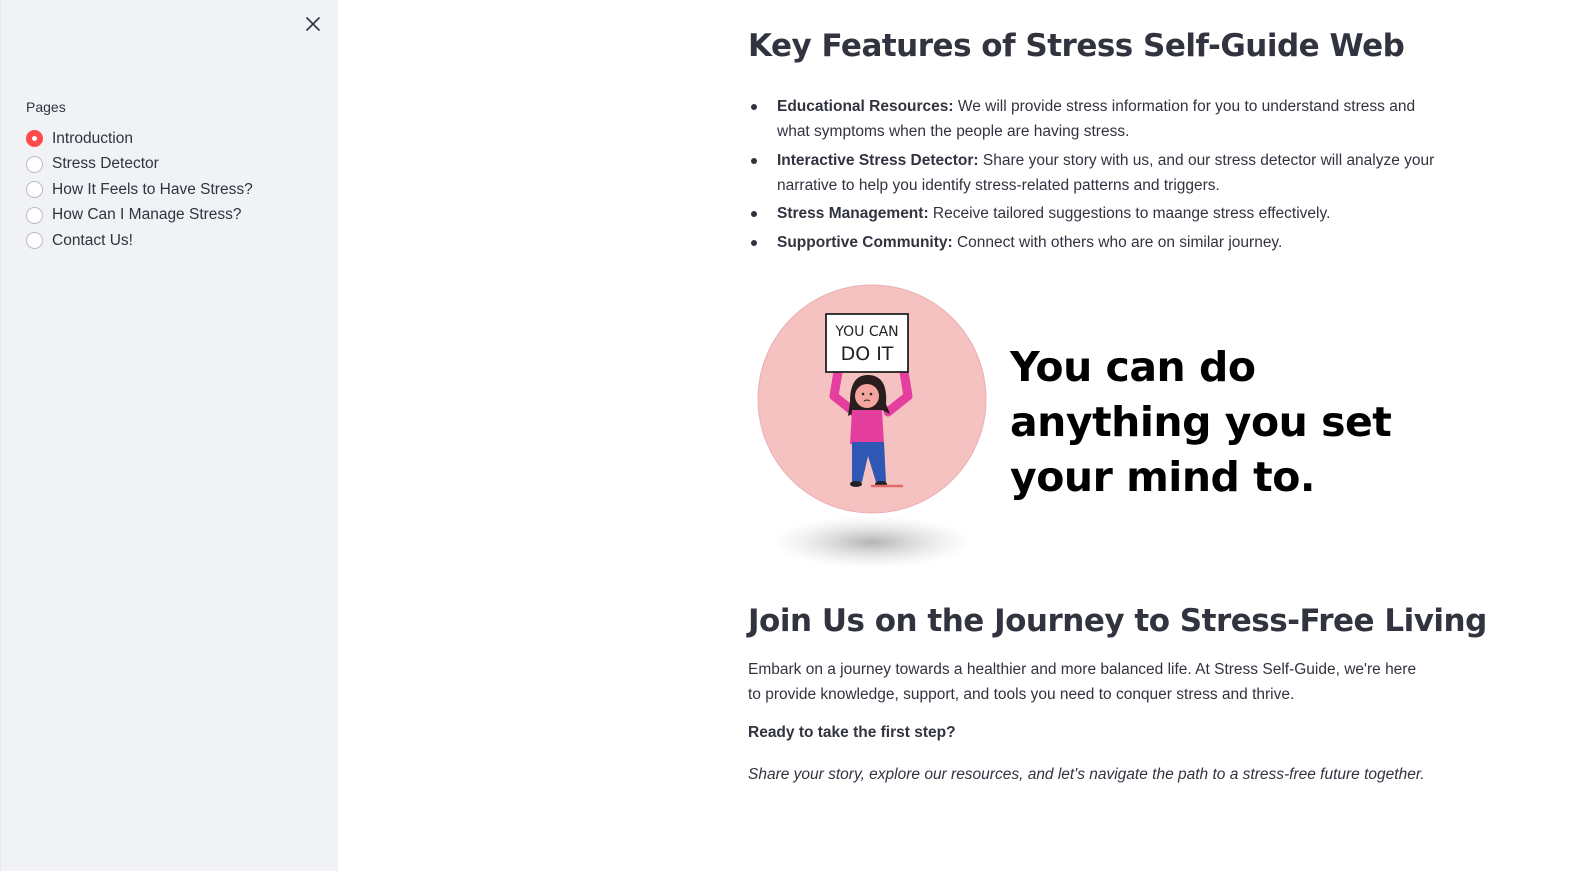  I want to click on feature-title: Supportive Community:, so click(865, 242).